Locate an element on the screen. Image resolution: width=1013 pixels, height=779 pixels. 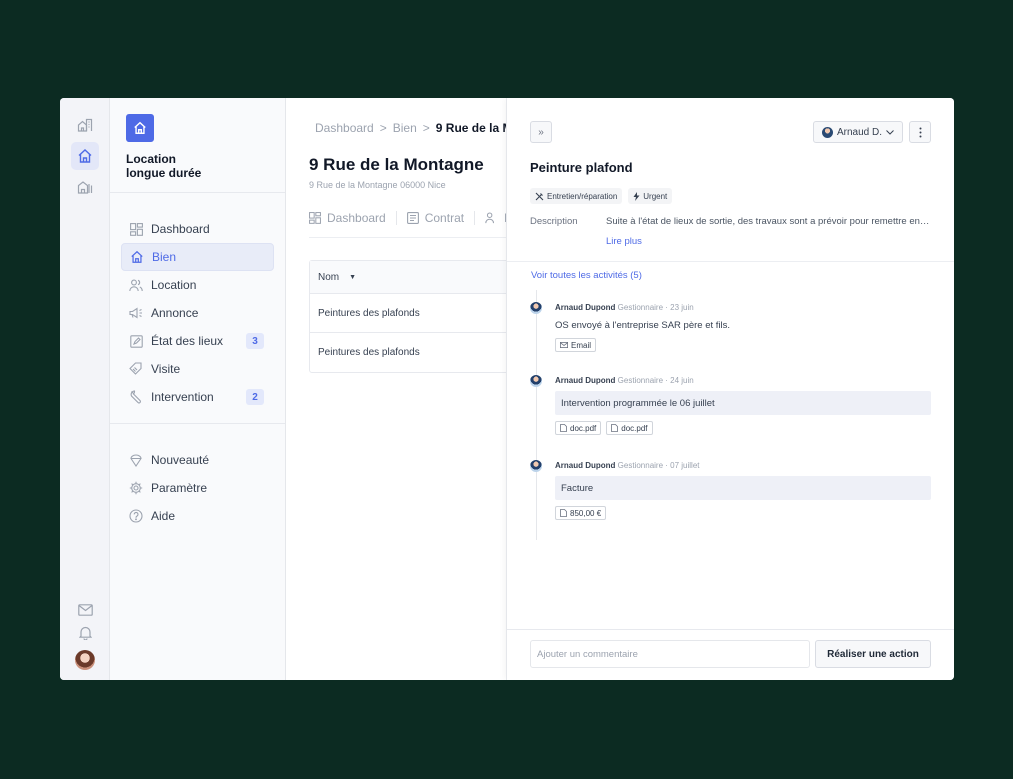
tools-icon is located at coordinates (539, 196).